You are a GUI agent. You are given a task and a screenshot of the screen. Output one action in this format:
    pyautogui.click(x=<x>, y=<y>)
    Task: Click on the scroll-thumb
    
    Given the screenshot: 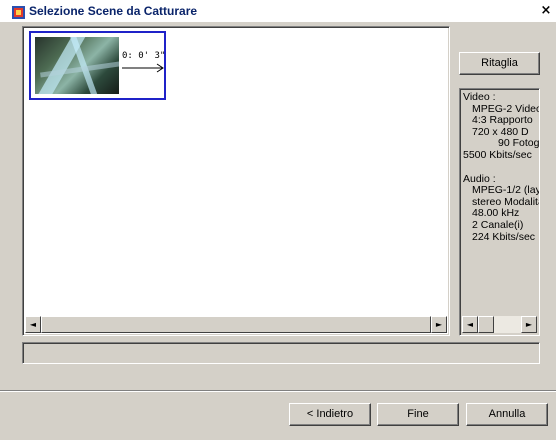 What is the action you would take?
    pyautogui.click(x=236, y=324)
    